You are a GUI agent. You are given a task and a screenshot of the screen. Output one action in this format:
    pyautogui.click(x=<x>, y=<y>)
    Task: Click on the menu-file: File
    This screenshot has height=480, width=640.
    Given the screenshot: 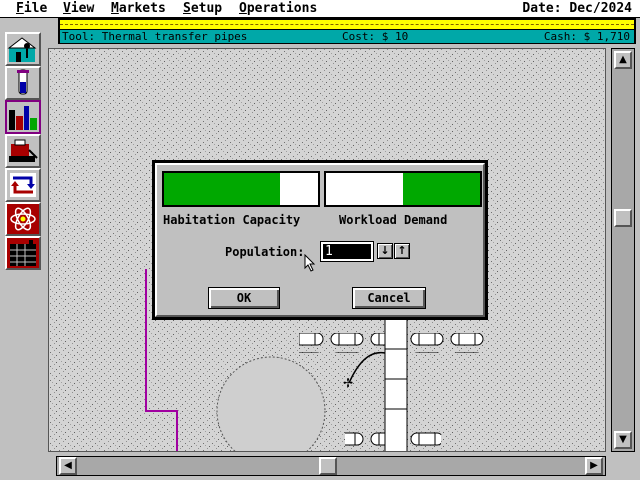 What is the action you would take?
    pyautogui.click(x=31, y=8)
    